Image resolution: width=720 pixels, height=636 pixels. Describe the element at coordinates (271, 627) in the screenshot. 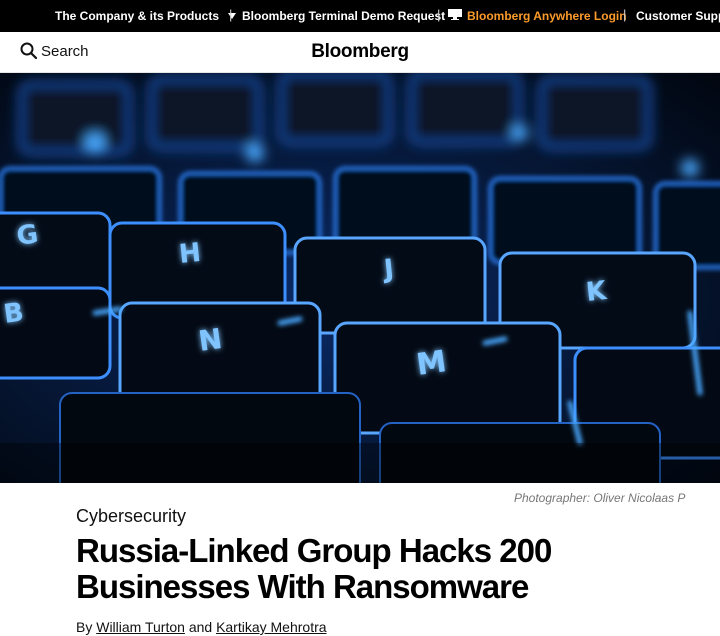

I see `author-link: Kartikay Mehrotra` at that location.